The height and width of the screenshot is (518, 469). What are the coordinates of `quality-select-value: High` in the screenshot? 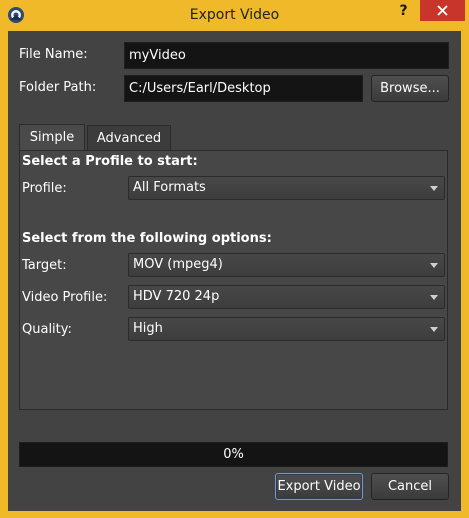 It's located at (148, 328).